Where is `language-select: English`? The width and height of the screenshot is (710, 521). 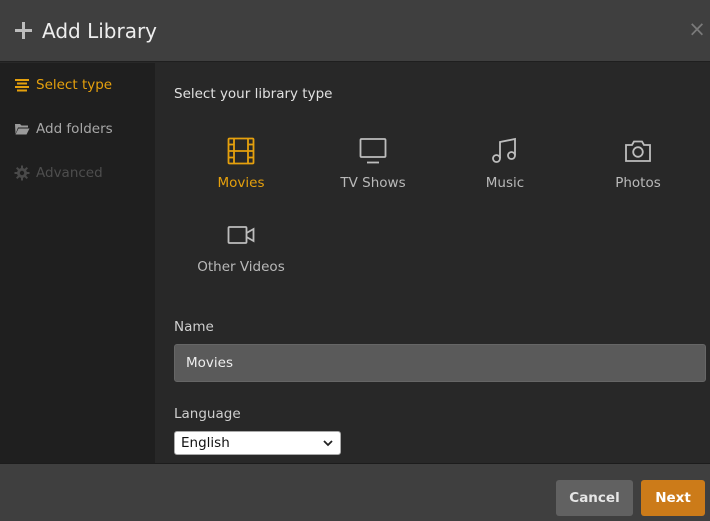
language-select: English is located at coordinates (257, 443).